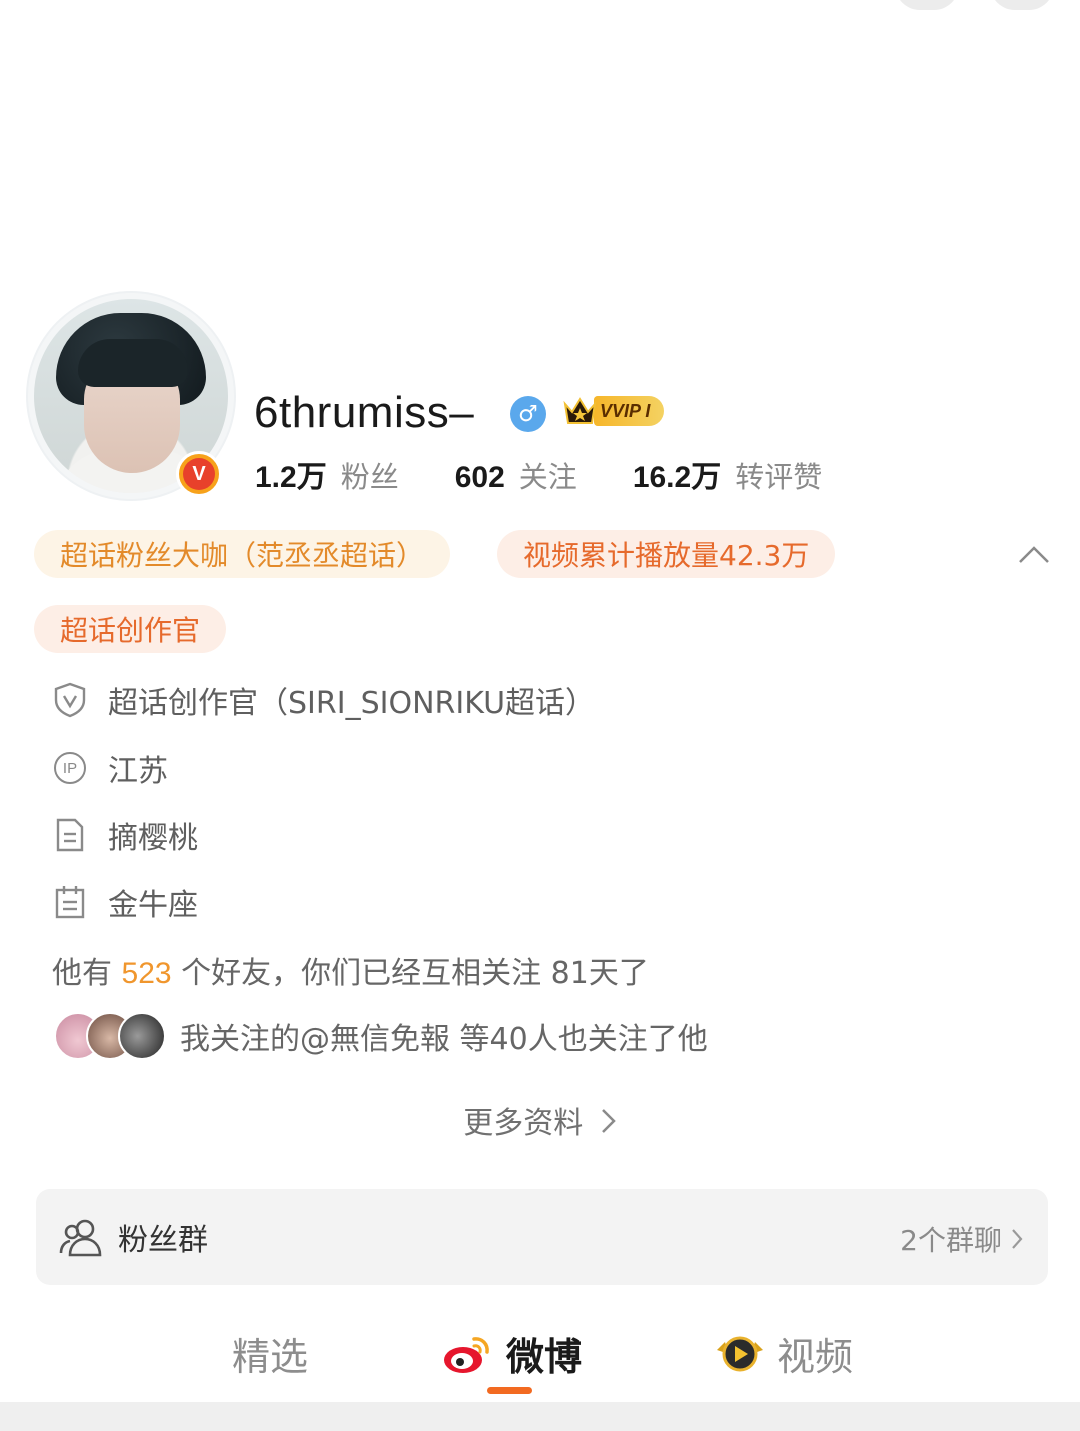 This screenshot has height=1431, width=1080. I want to click on fans-group-card: 粉丝群 2个群聊, so click(542, 1237).